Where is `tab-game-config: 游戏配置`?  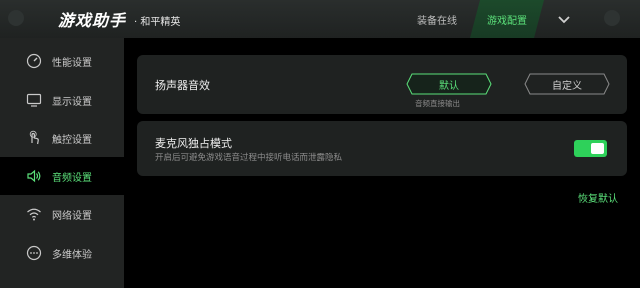
tab-game-config: 游戏配置 is located at coordinates (507, 19).